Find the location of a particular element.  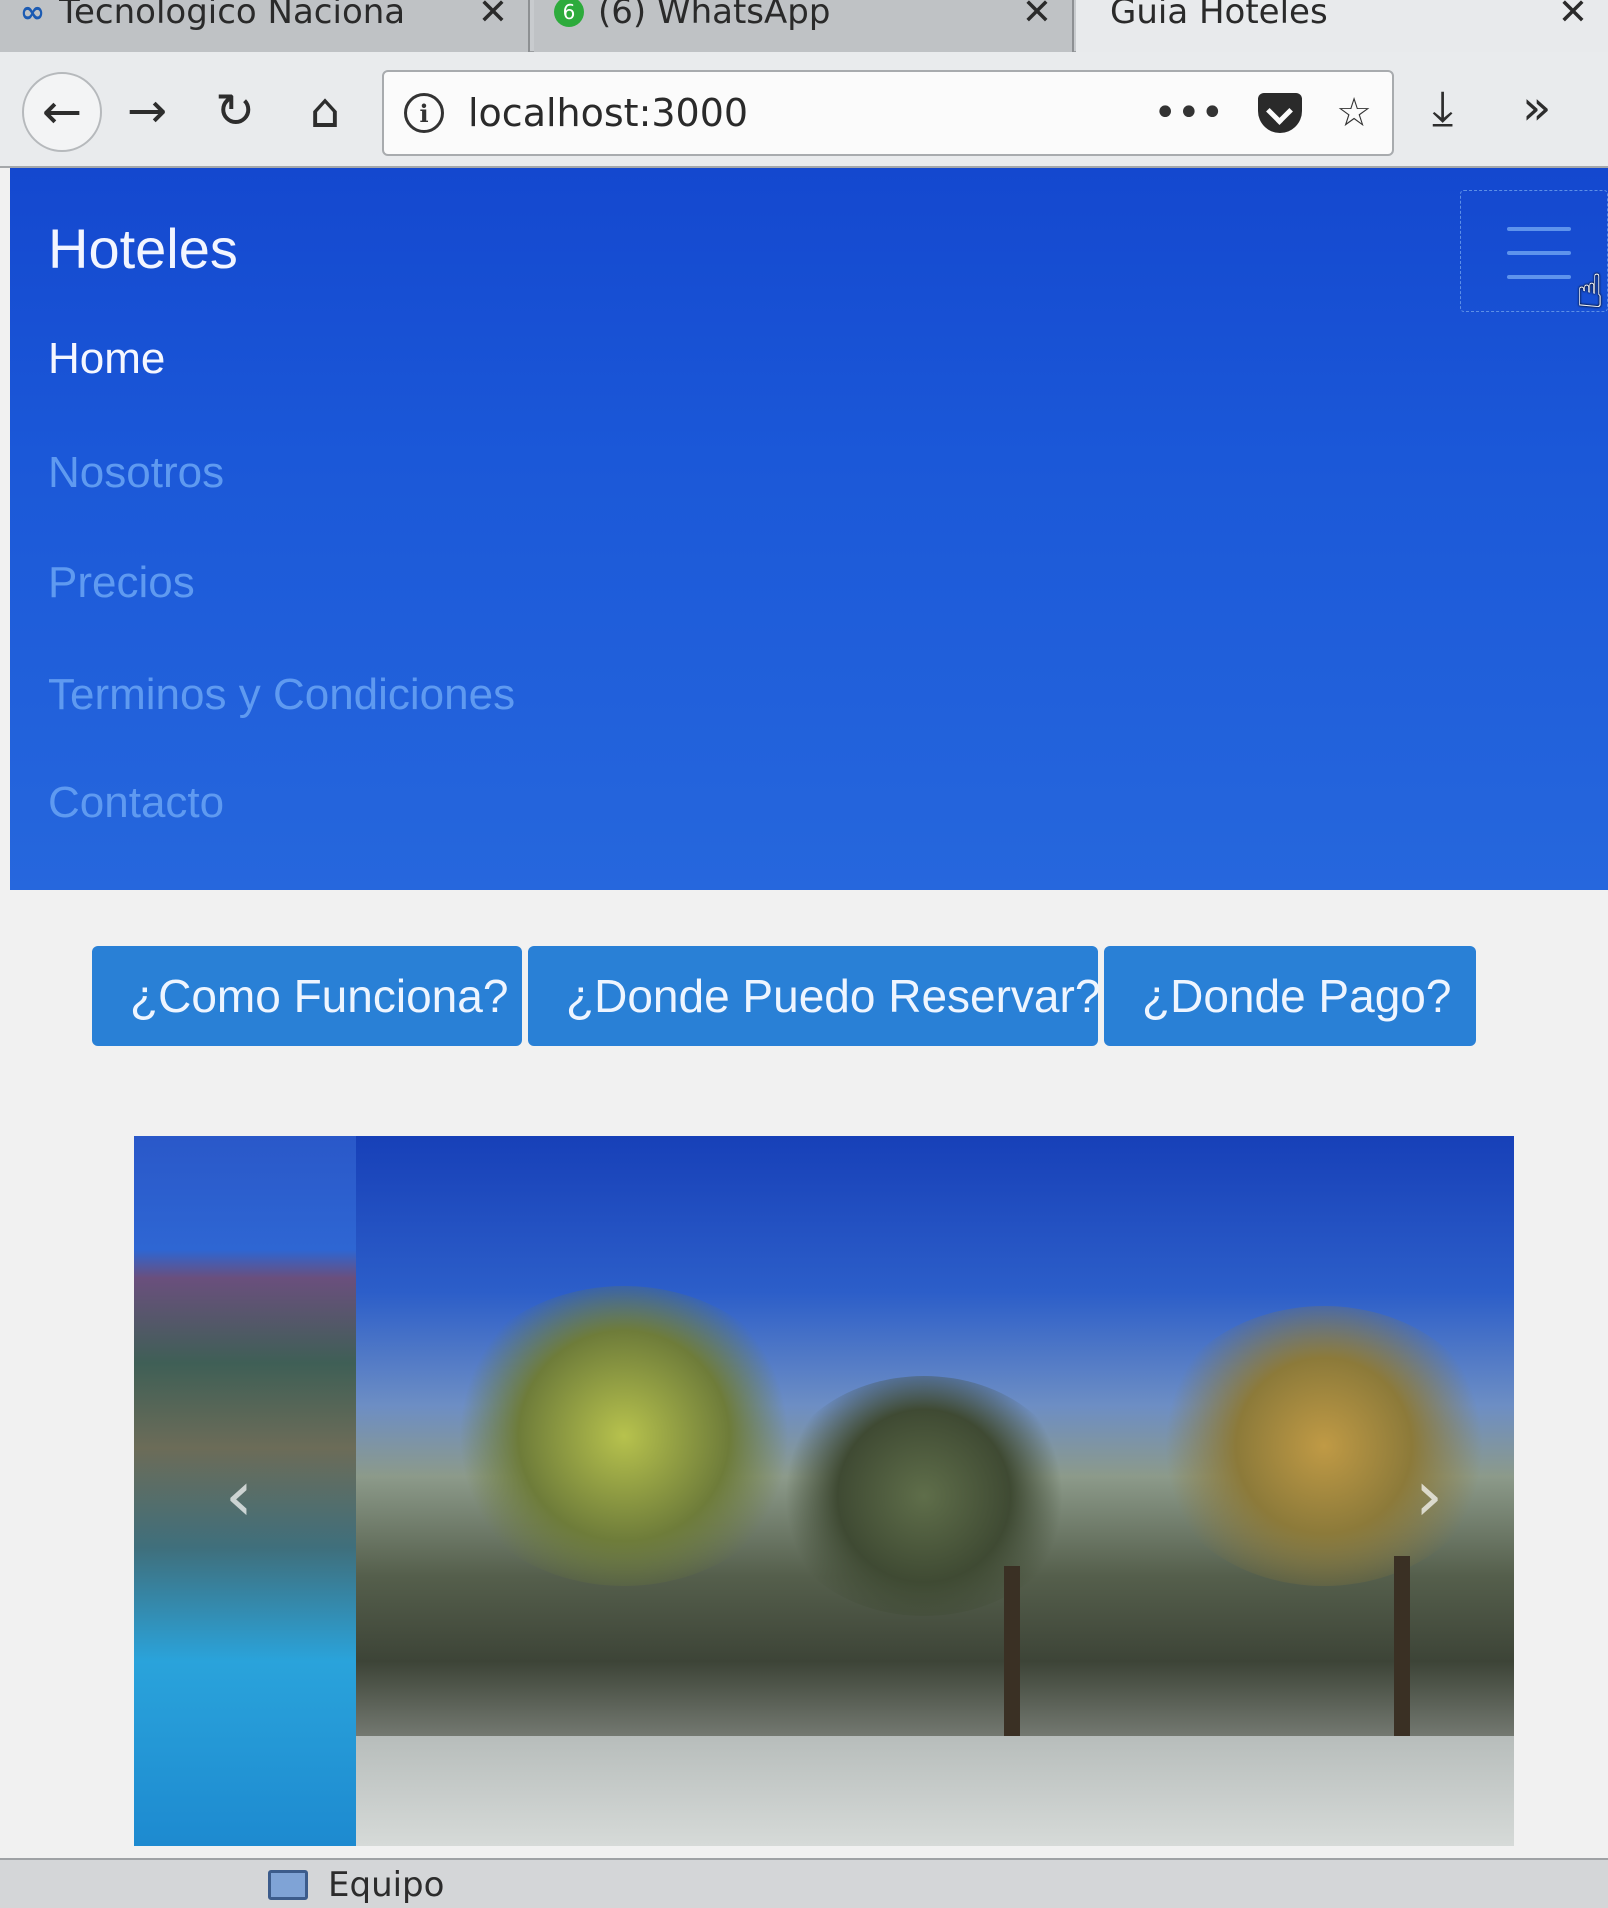

donde-pago-button: ¿Donde Pago? is located at coordinates (1290, 996).